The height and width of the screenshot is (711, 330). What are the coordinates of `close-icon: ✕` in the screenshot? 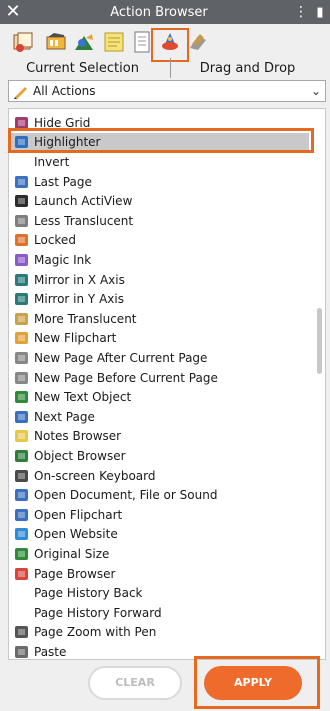 It's located at (13, 12).